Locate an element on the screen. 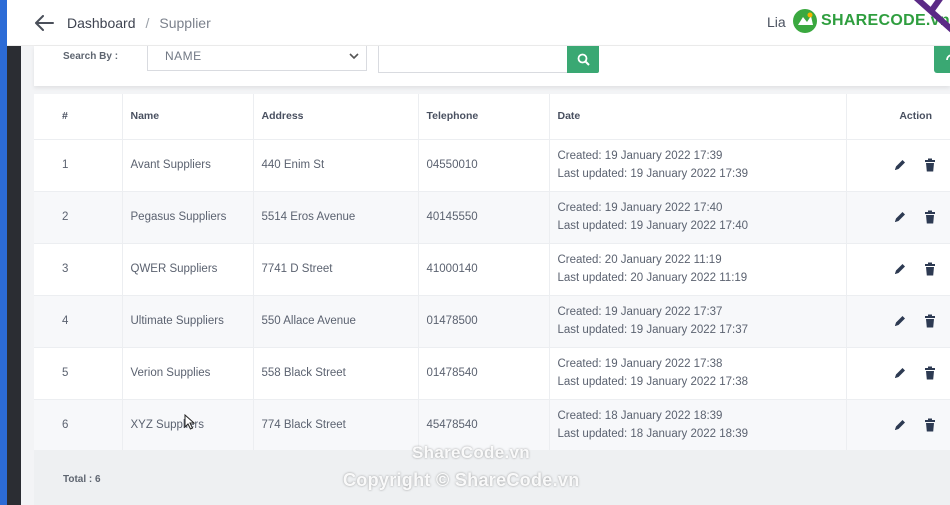 This screenshot has height=505, width=950. search-bar: Search By : NAME is located at coordinates (492, 66).